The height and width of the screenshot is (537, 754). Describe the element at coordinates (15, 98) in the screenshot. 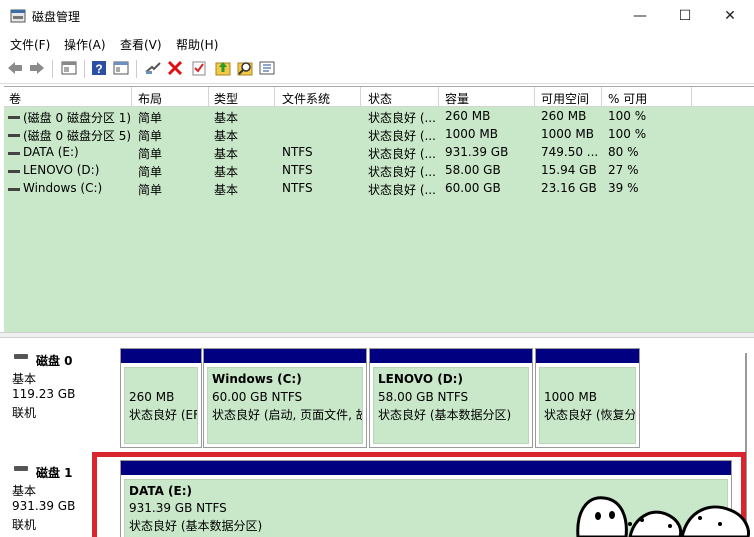

I see `column-header-volume: 卷` at that location.